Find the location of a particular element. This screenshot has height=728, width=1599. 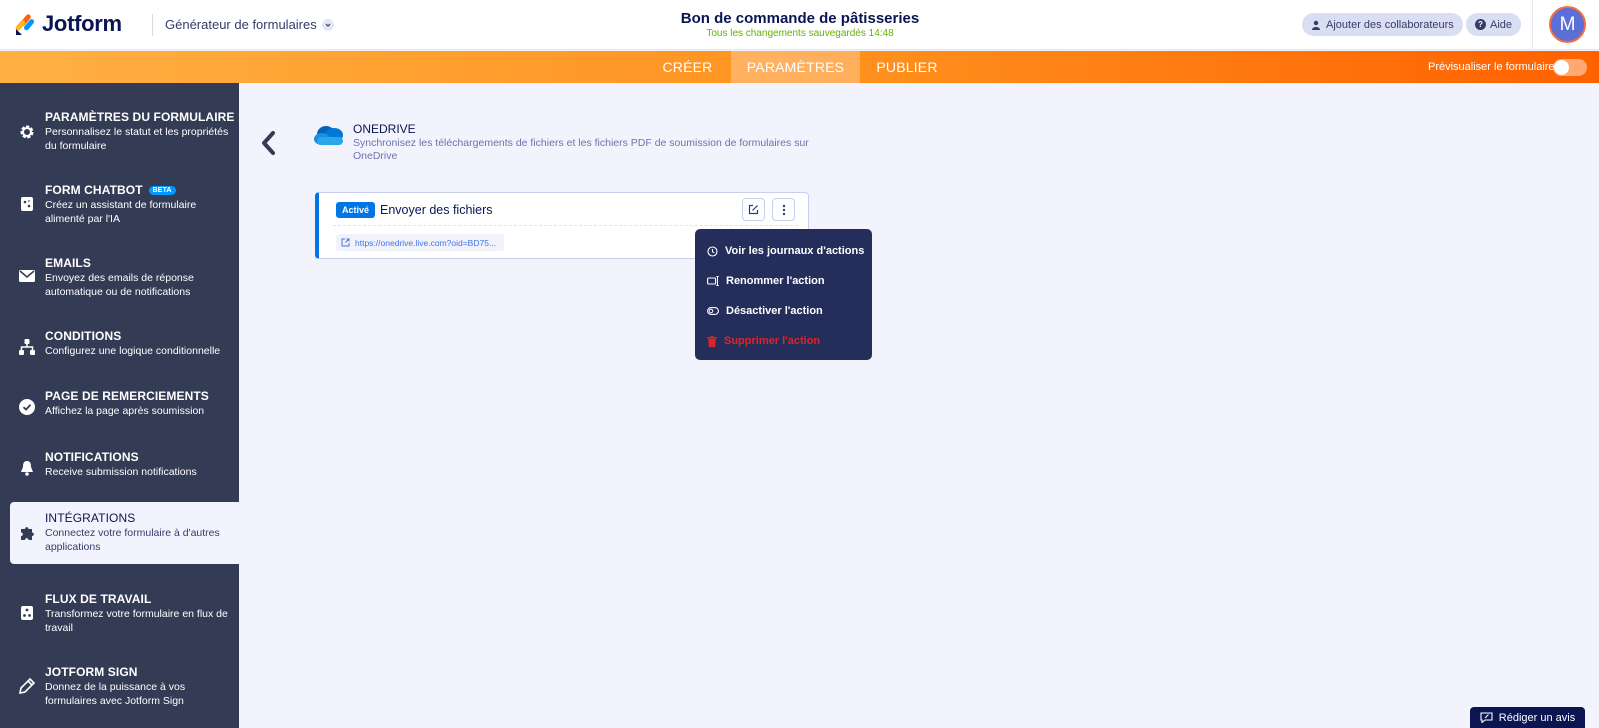

edit-icon is located at coordinates (753, 209).